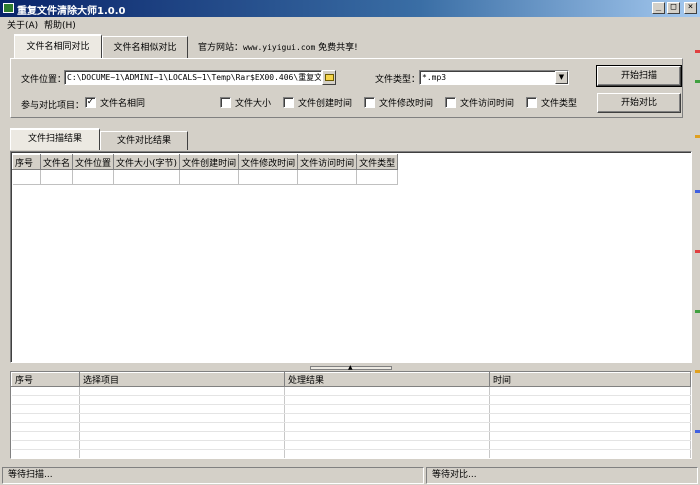  What do you see at coordinates (551, 102) in the screenshot?
I see `checkbox-file-type: 文件类型` at bounding box center [551, 102].